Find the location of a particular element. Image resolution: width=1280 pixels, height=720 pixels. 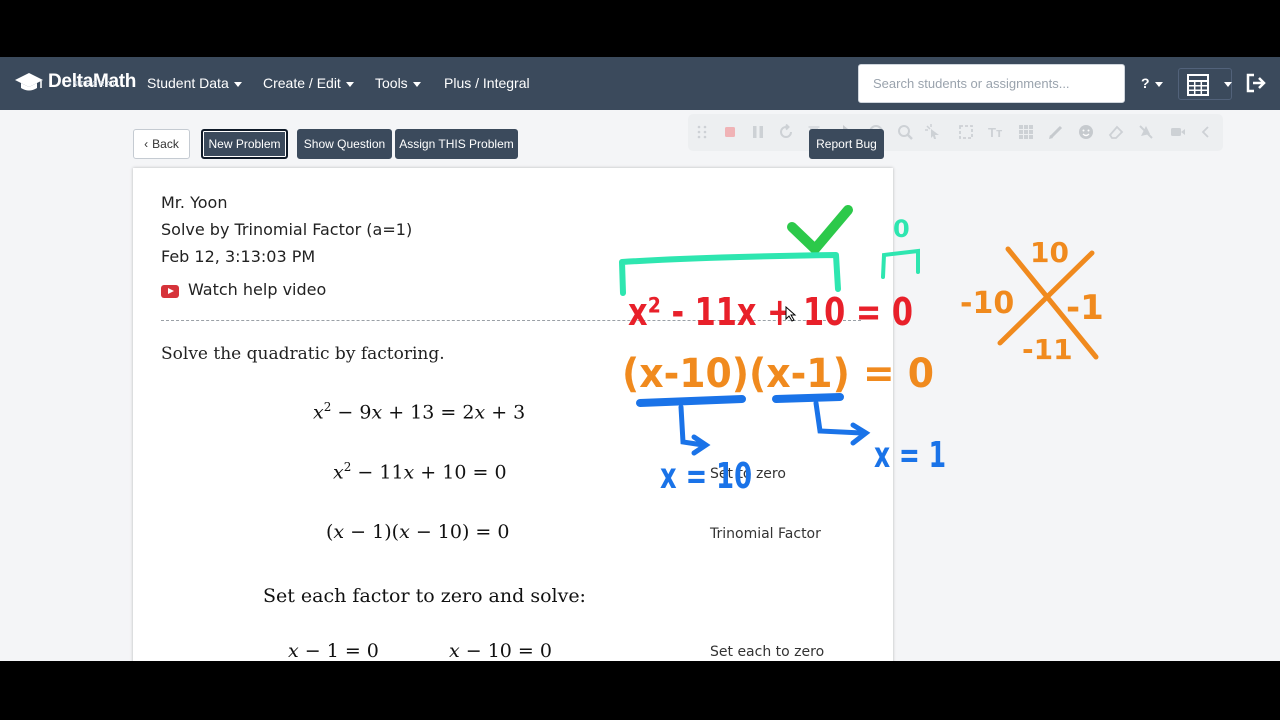

equation-factor1: x − 1 = 0 is located at coordinates (333, 650).